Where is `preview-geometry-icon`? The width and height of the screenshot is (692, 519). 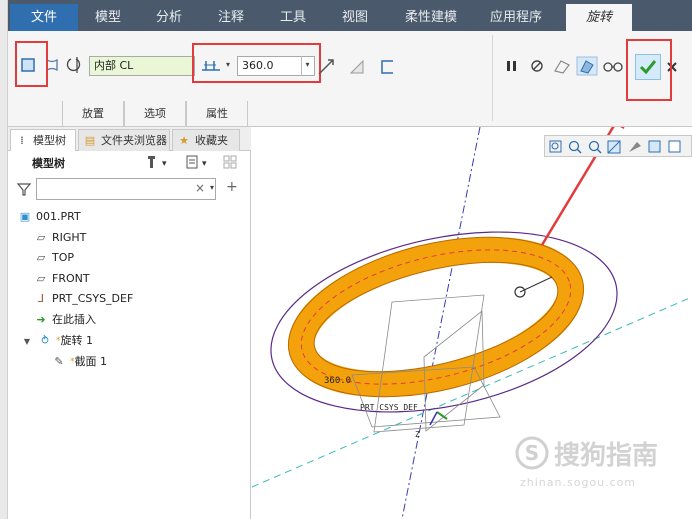 preview-geometry-icon is located at coordinates (562, 66).